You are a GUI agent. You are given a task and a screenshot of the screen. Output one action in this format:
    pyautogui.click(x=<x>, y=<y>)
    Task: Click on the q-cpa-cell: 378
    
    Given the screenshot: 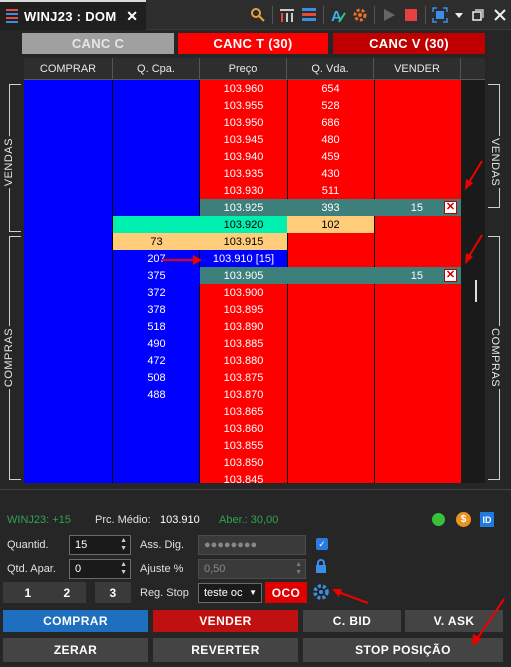 What is the action you would take?
    pyautogui.click(x=156, y=309)
    